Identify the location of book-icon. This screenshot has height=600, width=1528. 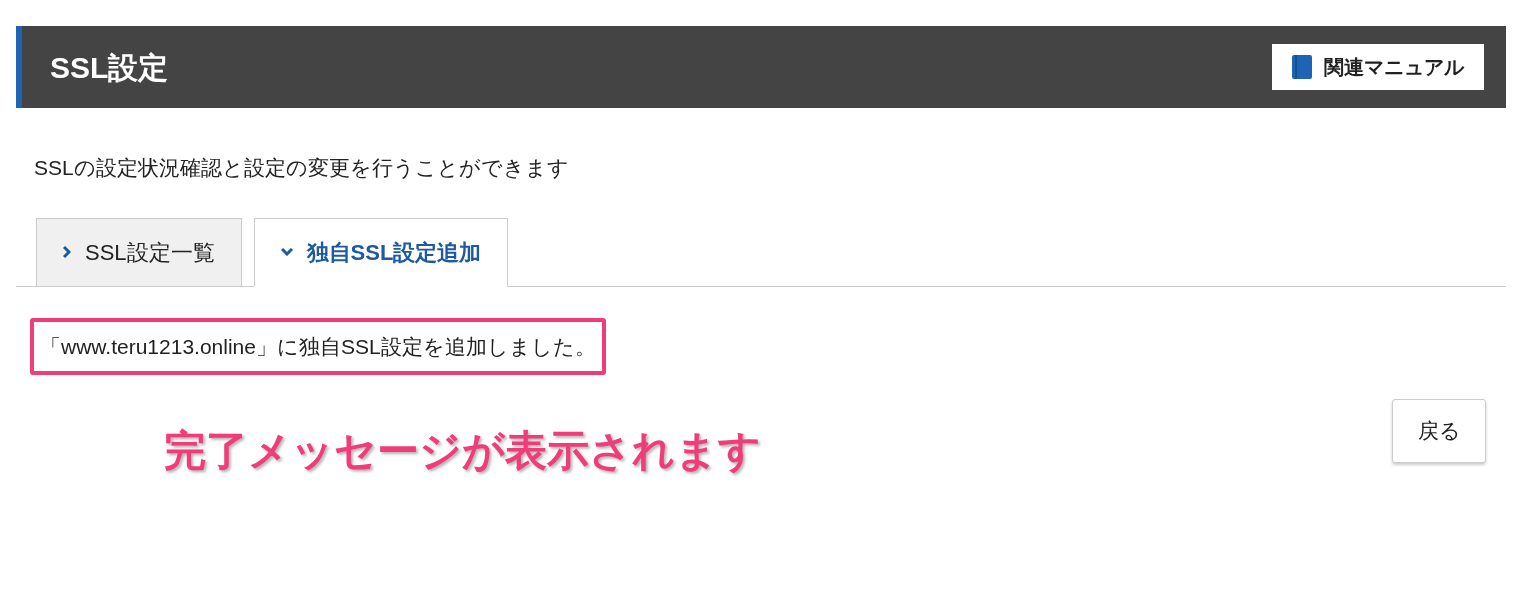
(1302, 67).